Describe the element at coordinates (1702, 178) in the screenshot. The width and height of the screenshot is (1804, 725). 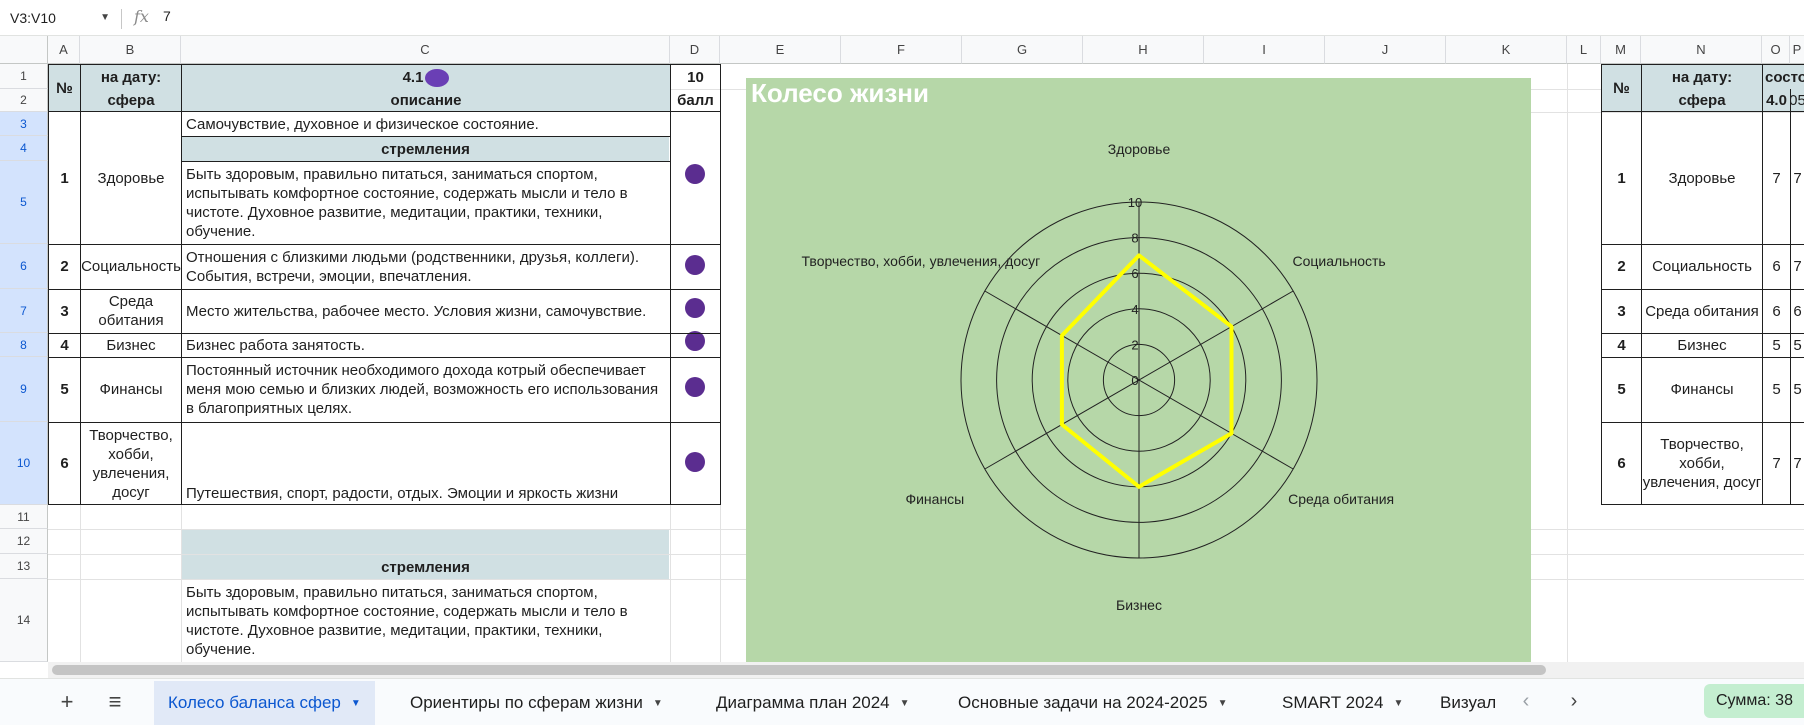
I see `rt-sphere-1: Здоровье` at that location.